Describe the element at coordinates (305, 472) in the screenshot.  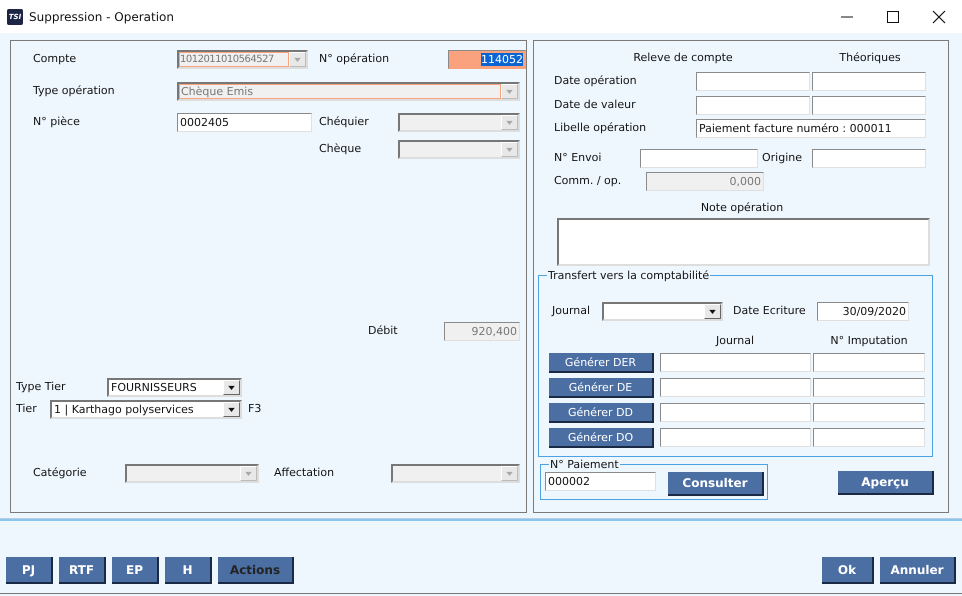
I see `field-label: Affectation` at that location.